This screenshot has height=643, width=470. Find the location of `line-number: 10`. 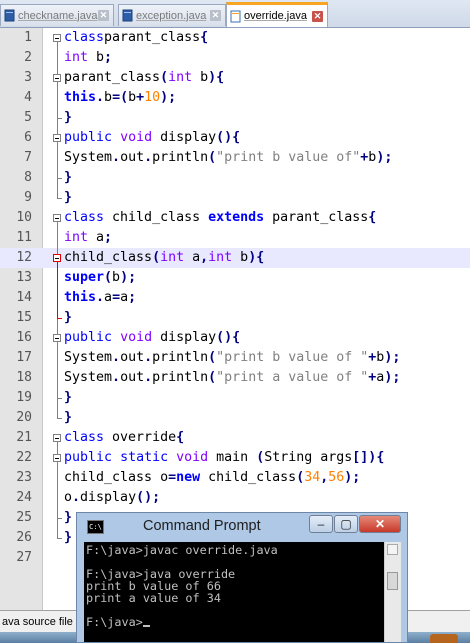

line-number: 10 is located at coordinates (24, 217).